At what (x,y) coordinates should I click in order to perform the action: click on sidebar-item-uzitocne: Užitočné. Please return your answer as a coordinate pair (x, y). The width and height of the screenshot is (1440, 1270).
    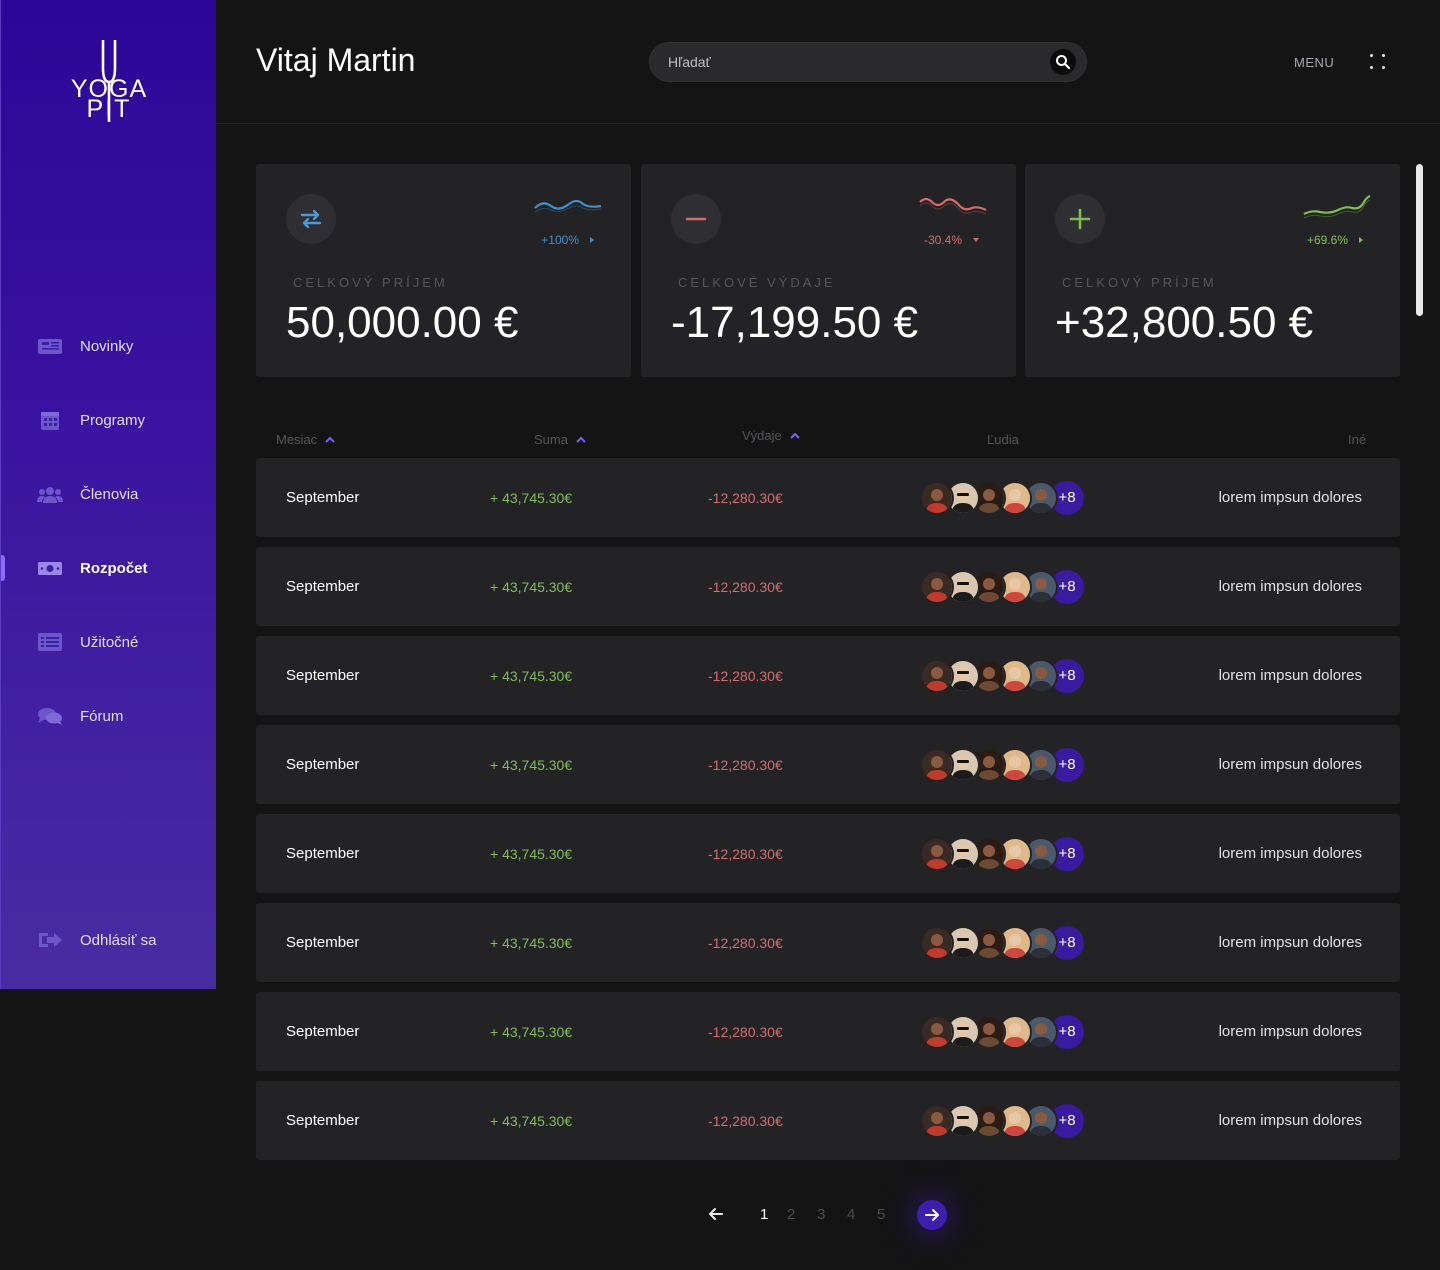
    Looking at the image, I should click on (109, 642).